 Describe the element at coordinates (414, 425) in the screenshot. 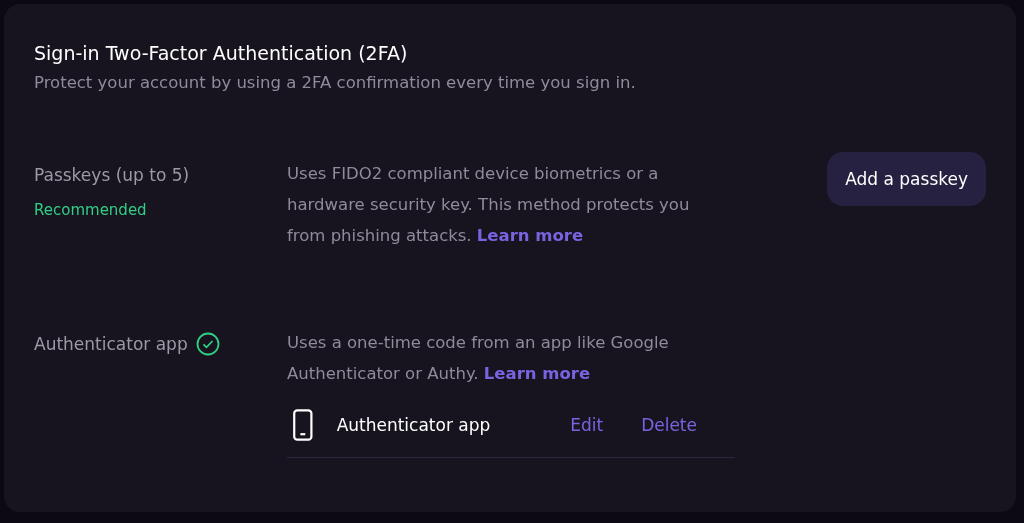

I see `device-name: Authenticator app` at that location.